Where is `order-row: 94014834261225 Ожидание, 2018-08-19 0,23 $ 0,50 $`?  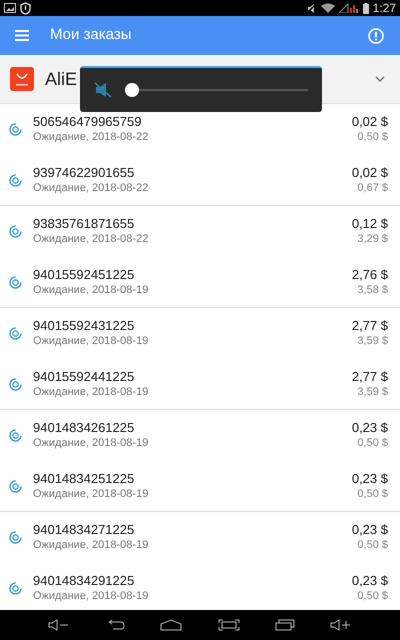 order-row: 94014834261225 Ожидание, 2018-08-19 0,23 $ 0,50 $ is located at coordinates (200, 435).